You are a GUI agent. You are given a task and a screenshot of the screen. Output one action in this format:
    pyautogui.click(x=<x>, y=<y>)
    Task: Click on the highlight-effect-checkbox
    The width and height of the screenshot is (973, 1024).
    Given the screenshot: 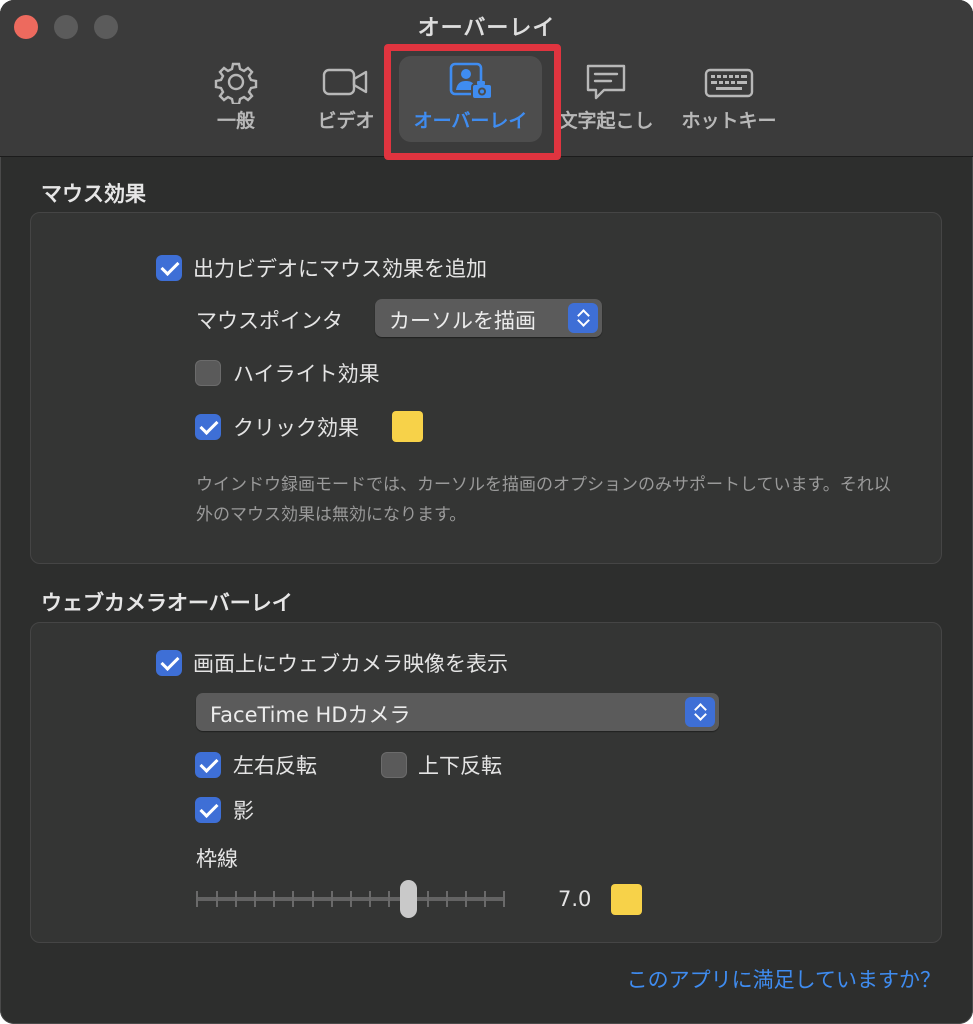 What is the action you would take?
    pyautogui.click(x=208, y=373)
    